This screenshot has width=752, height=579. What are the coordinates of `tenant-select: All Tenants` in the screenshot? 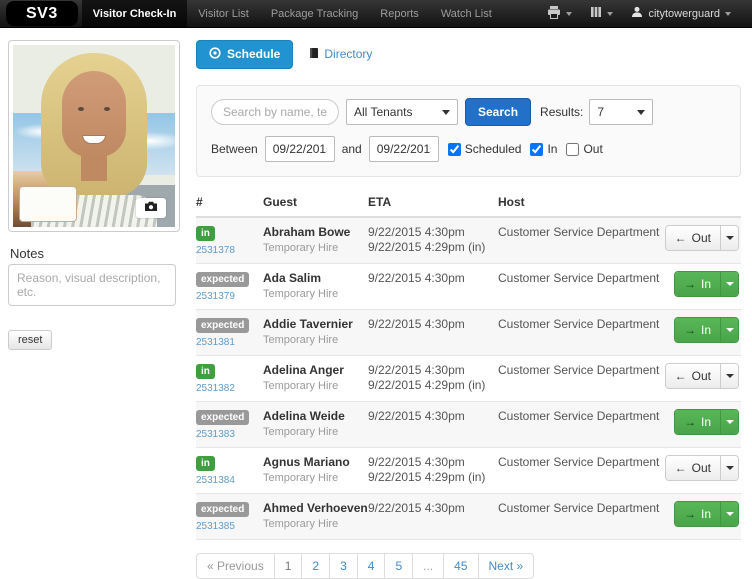 It's located at (402, 112).